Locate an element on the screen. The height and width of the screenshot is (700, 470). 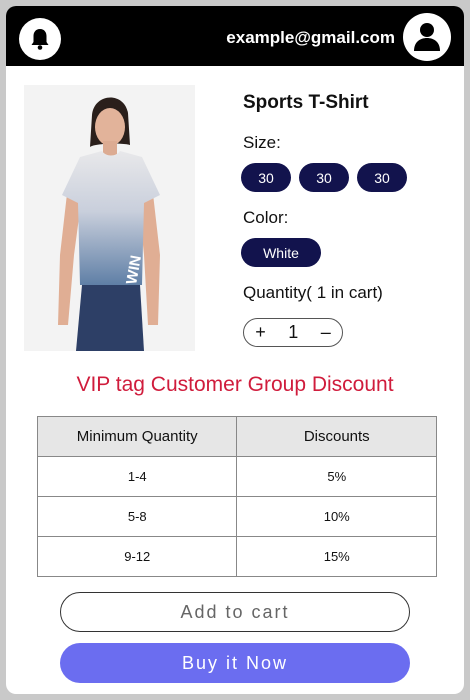
buy-now-button: Buy it Now is located at coordinates (235, 663).